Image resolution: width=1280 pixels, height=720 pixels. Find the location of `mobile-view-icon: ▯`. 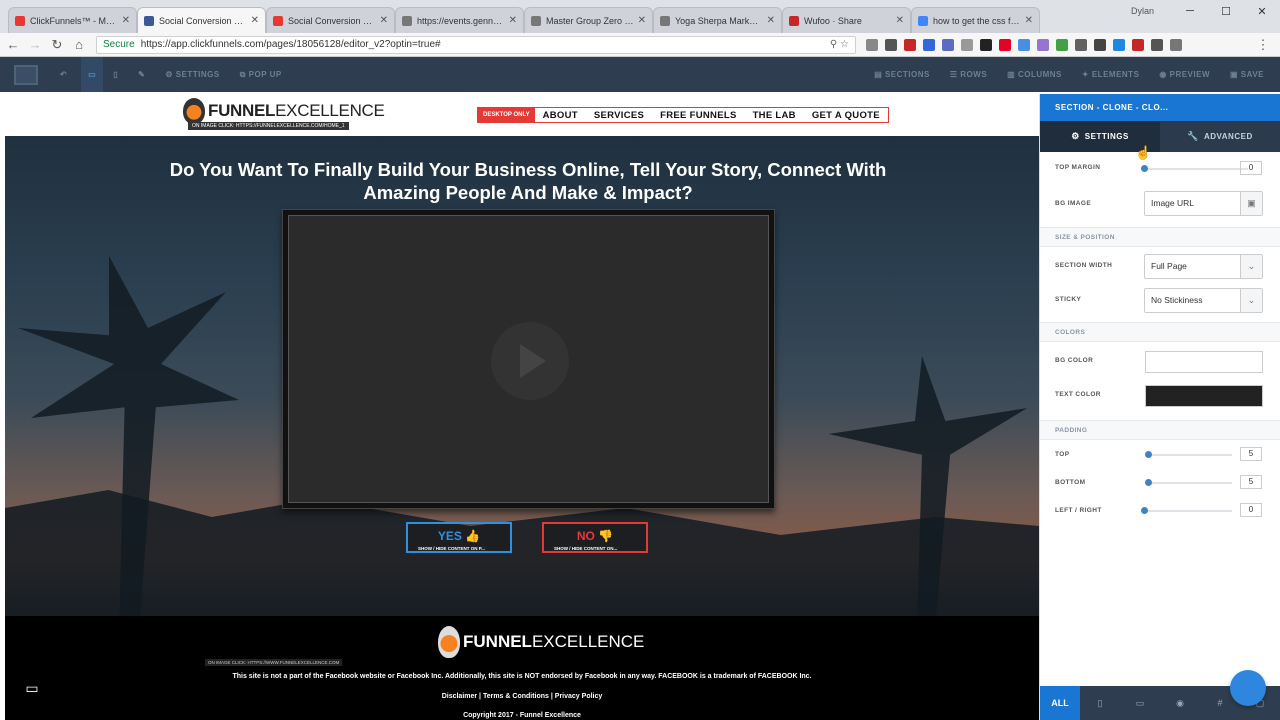

mobile-view-icon: ▯ is located at coordinates (115, 74).